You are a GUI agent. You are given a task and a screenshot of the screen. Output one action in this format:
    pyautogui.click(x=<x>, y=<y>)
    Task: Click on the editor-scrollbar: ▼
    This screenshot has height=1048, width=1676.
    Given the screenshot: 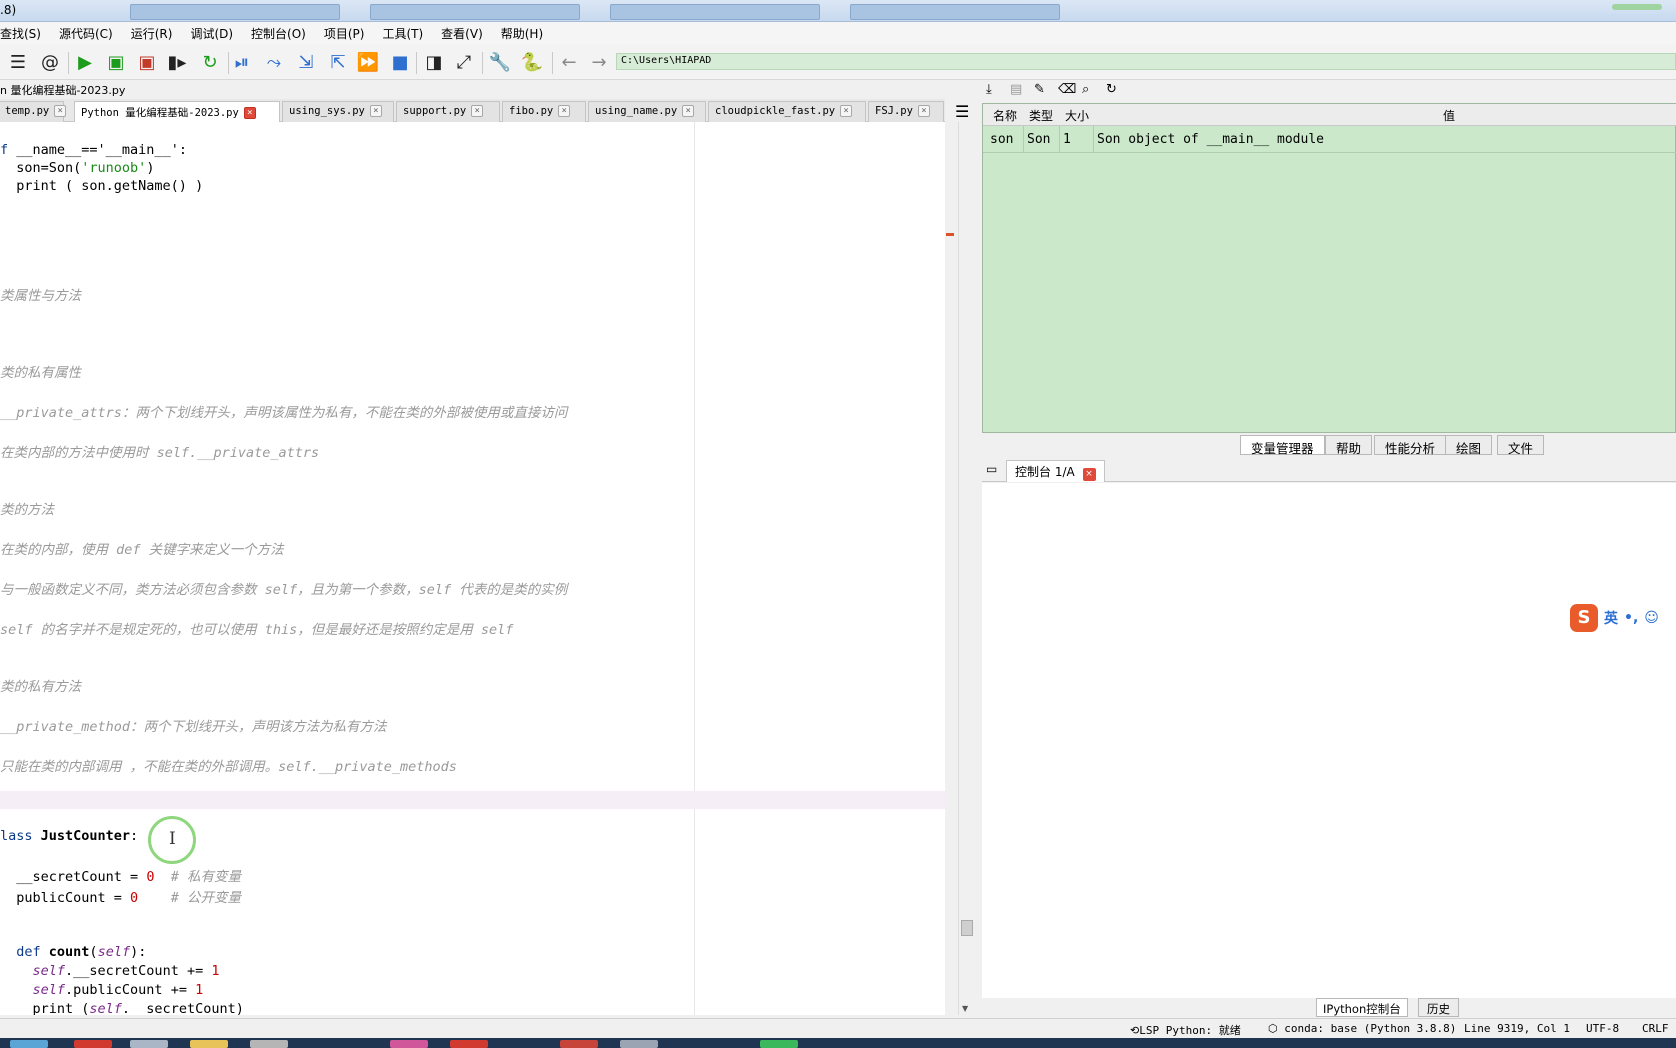 What is the action you would take?
    pyautogui.click(x=966, y=568)
    